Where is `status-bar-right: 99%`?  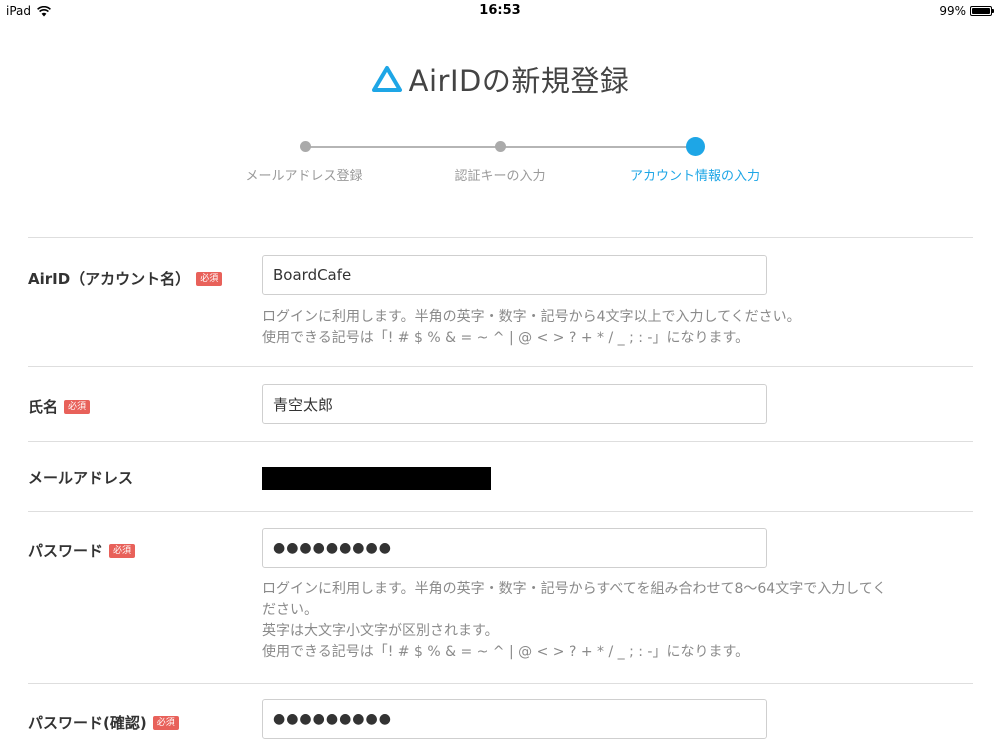
status-bar-right: 99% is located at coordinates (966, 11).